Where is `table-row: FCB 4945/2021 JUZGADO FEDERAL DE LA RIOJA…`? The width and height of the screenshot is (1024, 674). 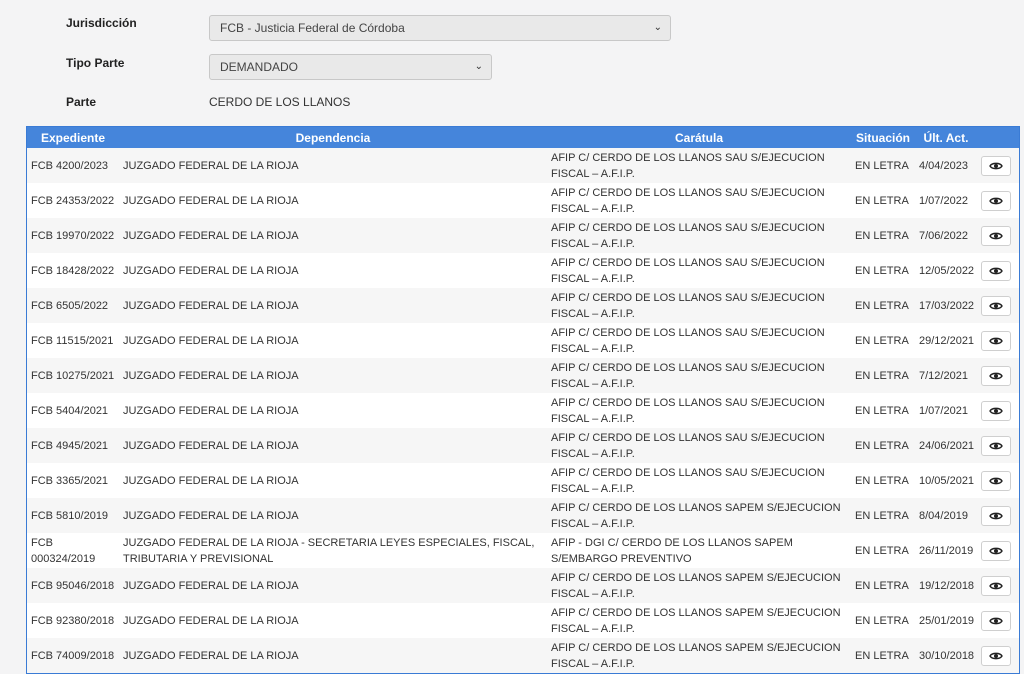
table-row: FCB 4945/2021 JUZGADO FEDERAL DE LA RIOJA… is located at coordinates (523, 445).